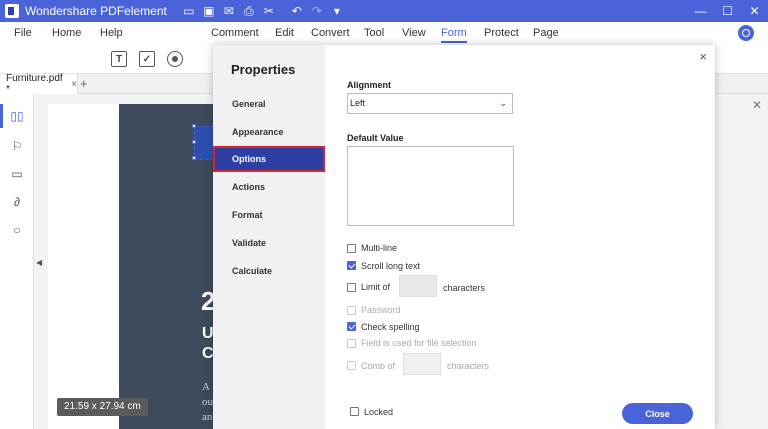  What do you see at coordinates (390, 327) in the screenshot?
I see `check-spelling-label: Check spelling` at bounding box center [390, 327].